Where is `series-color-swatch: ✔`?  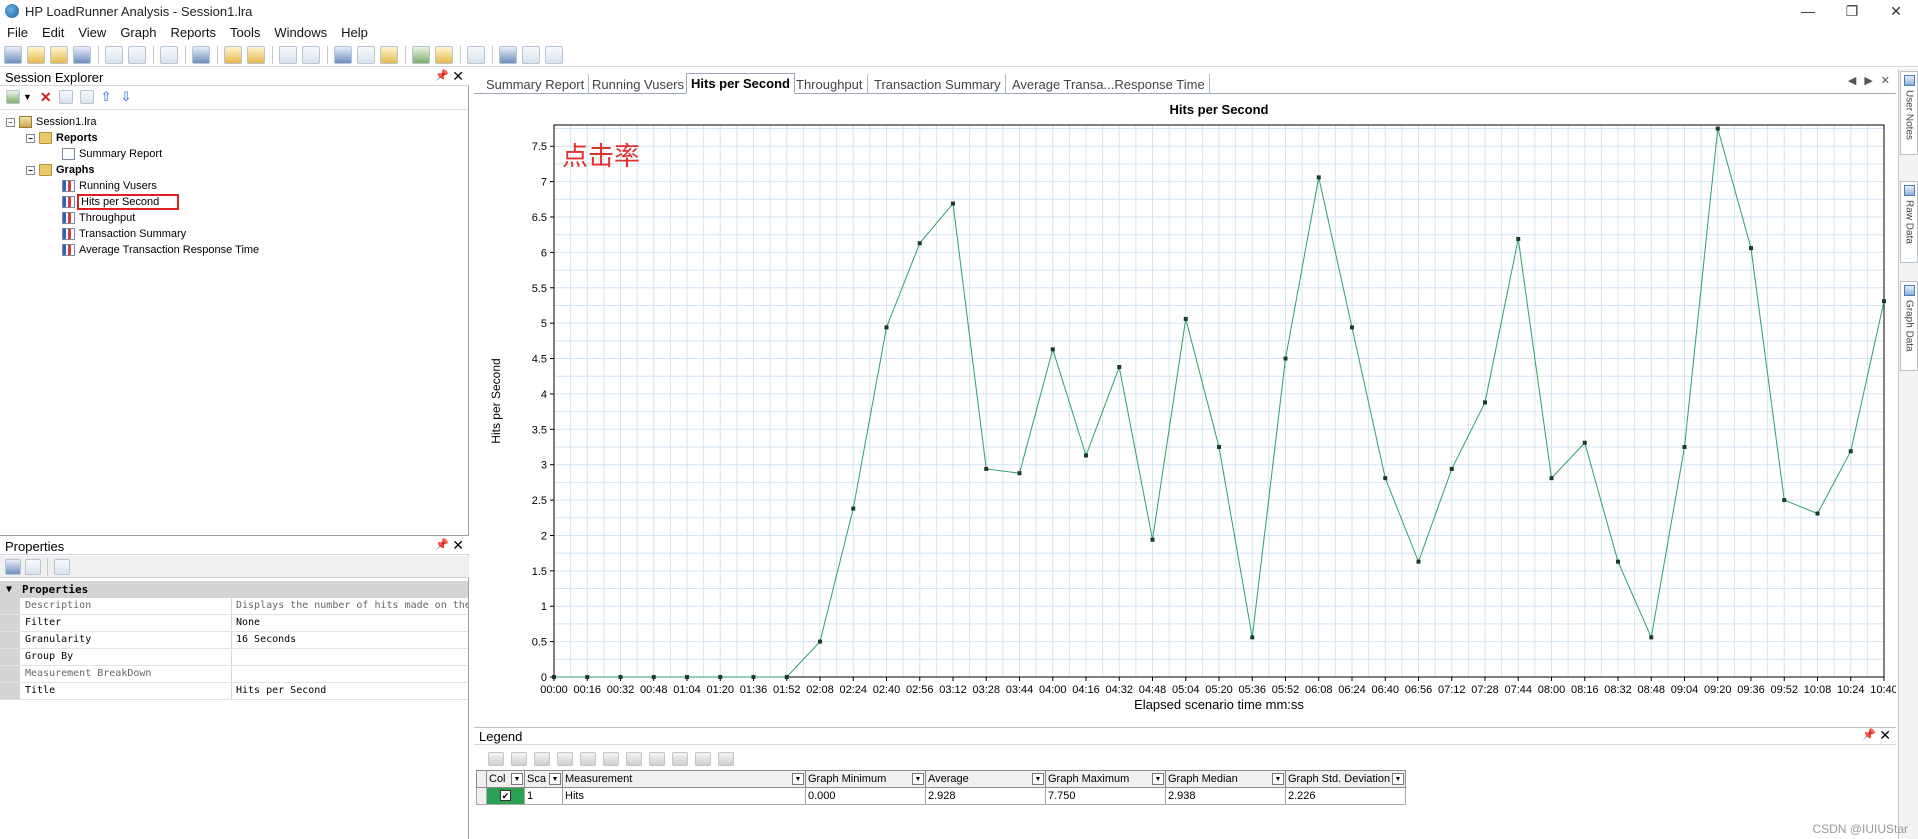
series-color-swatch: ✔ is located at coordinates (505, 796).